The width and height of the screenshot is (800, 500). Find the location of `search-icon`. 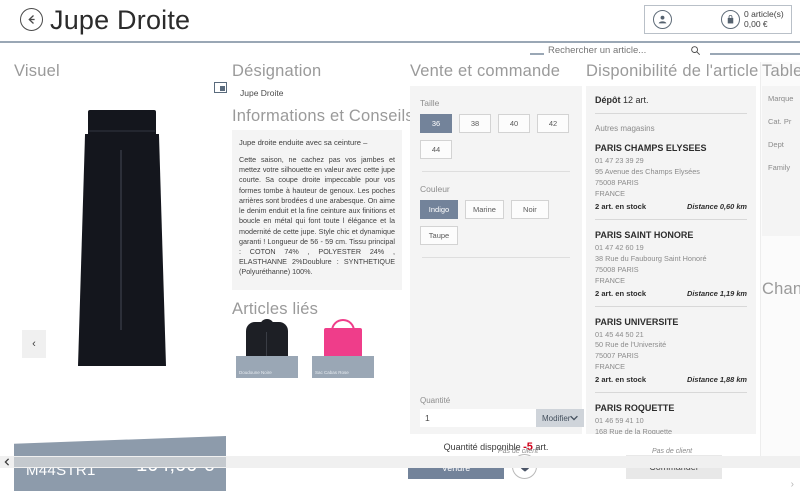

search-icon is located at coordinates (695, 52).